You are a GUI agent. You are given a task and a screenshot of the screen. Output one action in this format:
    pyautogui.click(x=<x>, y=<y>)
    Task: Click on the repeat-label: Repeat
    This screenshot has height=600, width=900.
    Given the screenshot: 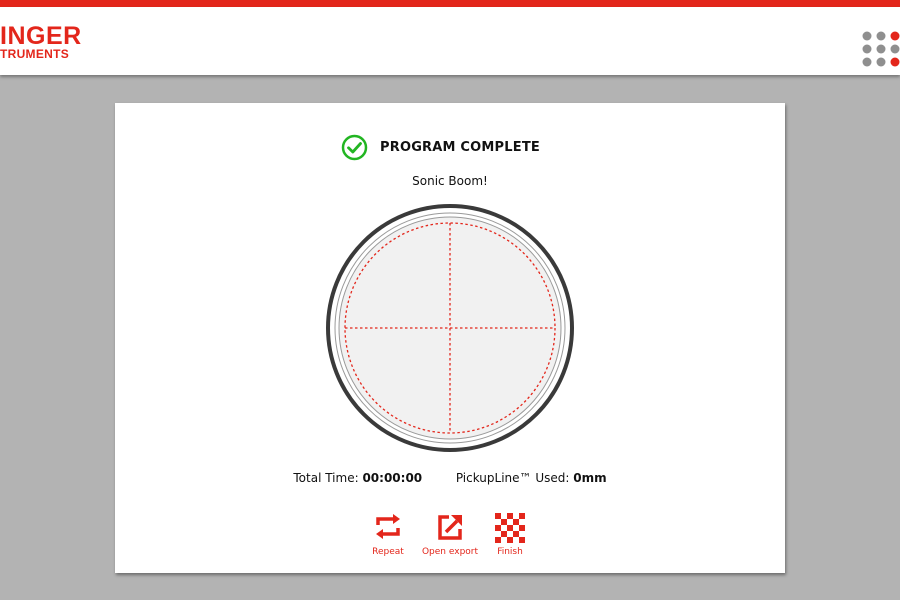 What is the action you would take?
    pyautogui.click(x=388, y=552)
    